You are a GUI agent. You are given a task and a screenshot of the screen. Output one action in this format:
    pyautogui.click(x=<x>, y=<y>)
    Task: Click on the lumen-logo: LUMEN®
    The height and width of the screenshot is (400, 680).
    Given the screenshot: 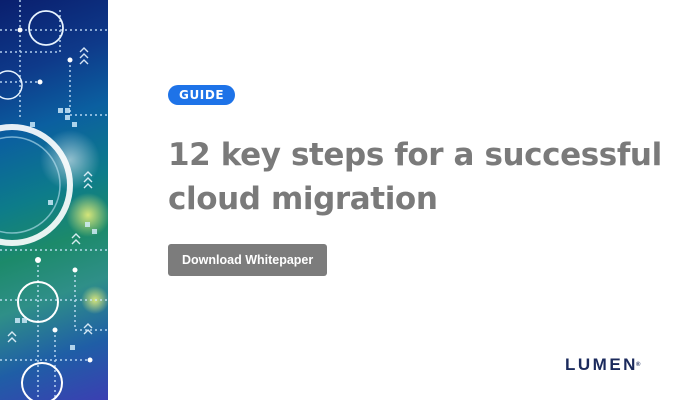 What is the action you would take?
    pyautogui.click(x=602, y=365)
    